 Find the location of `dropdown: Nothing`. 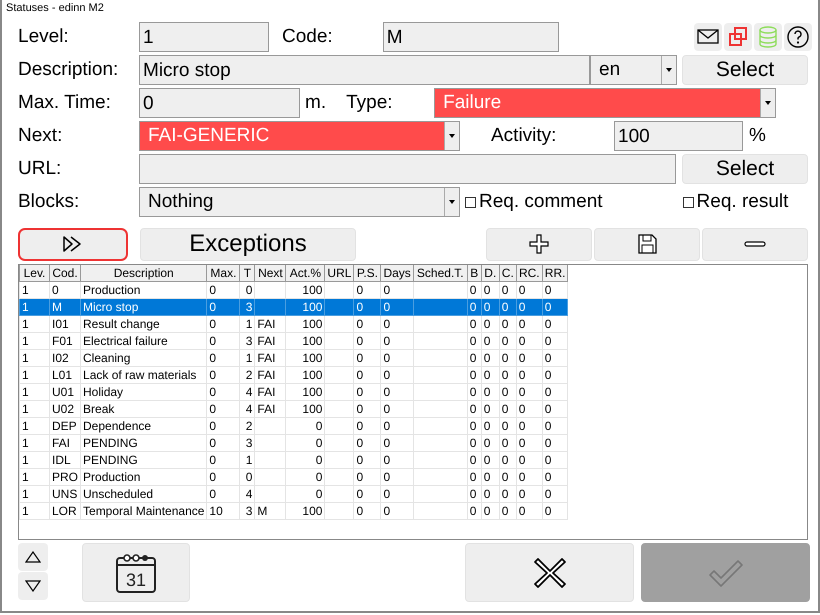

dropdown: Nothing is located at coordinates (299, 202).